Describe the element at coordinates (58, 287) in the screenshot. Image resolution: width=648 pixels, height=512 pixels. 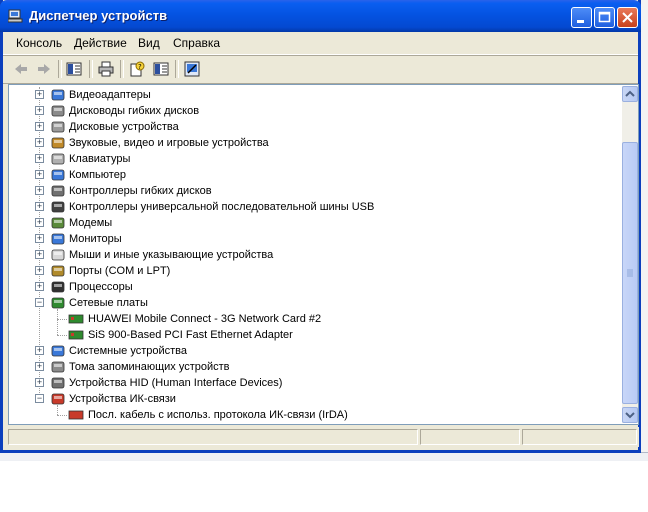
I see `processor-icon` at that location.